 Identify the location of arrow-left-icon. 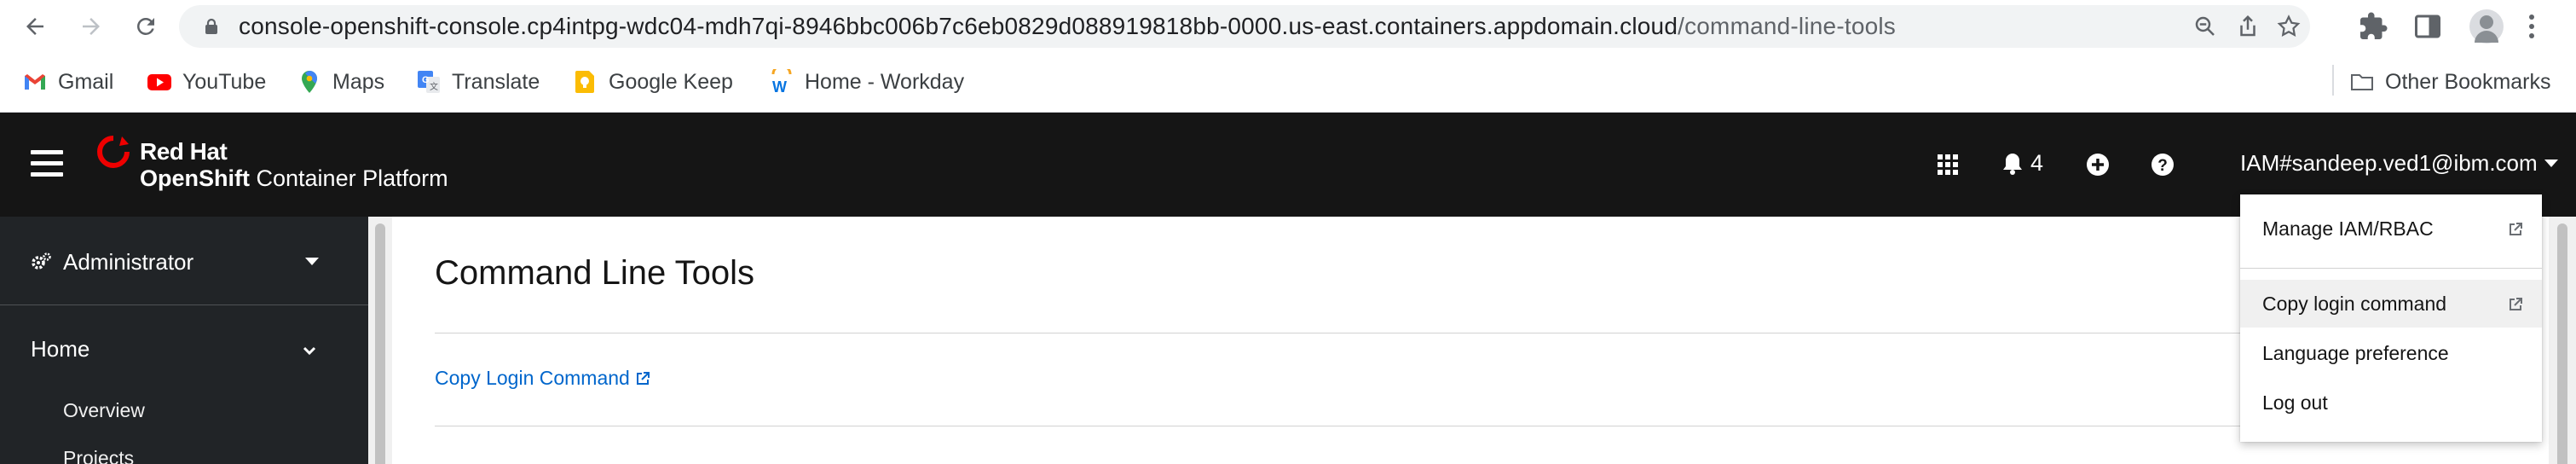
(34, 26).